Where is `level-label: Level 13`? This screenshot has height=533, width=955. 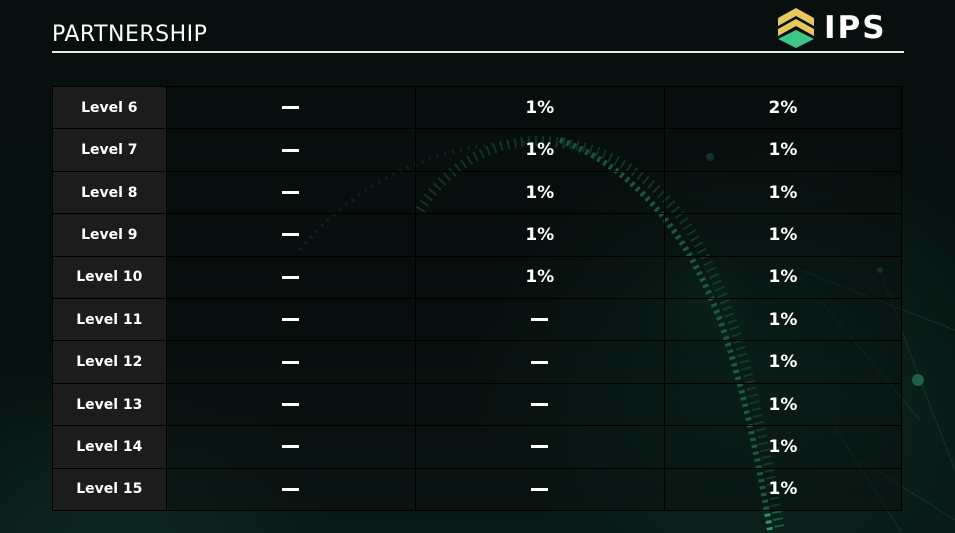 level-label: Level 13 is located at coordinates (109, 404).